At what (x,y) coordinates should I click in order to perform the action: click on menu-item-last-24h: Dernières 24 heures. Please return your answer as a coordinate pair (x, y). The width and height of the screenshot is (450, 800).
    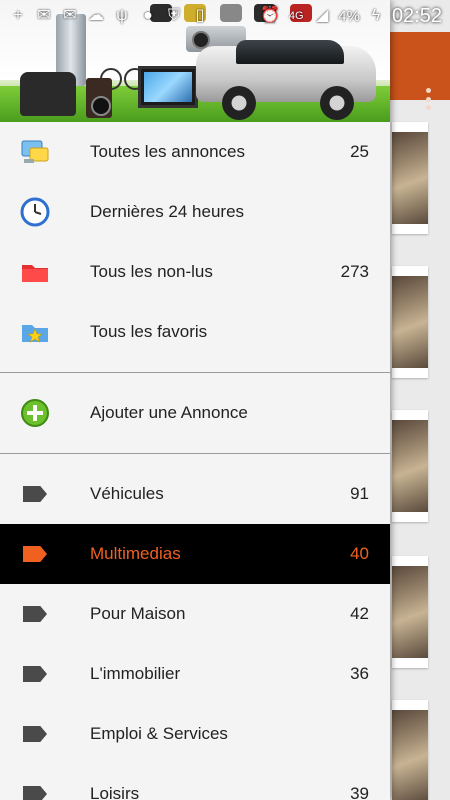
    Looking at the image, I should click on (195, 212).